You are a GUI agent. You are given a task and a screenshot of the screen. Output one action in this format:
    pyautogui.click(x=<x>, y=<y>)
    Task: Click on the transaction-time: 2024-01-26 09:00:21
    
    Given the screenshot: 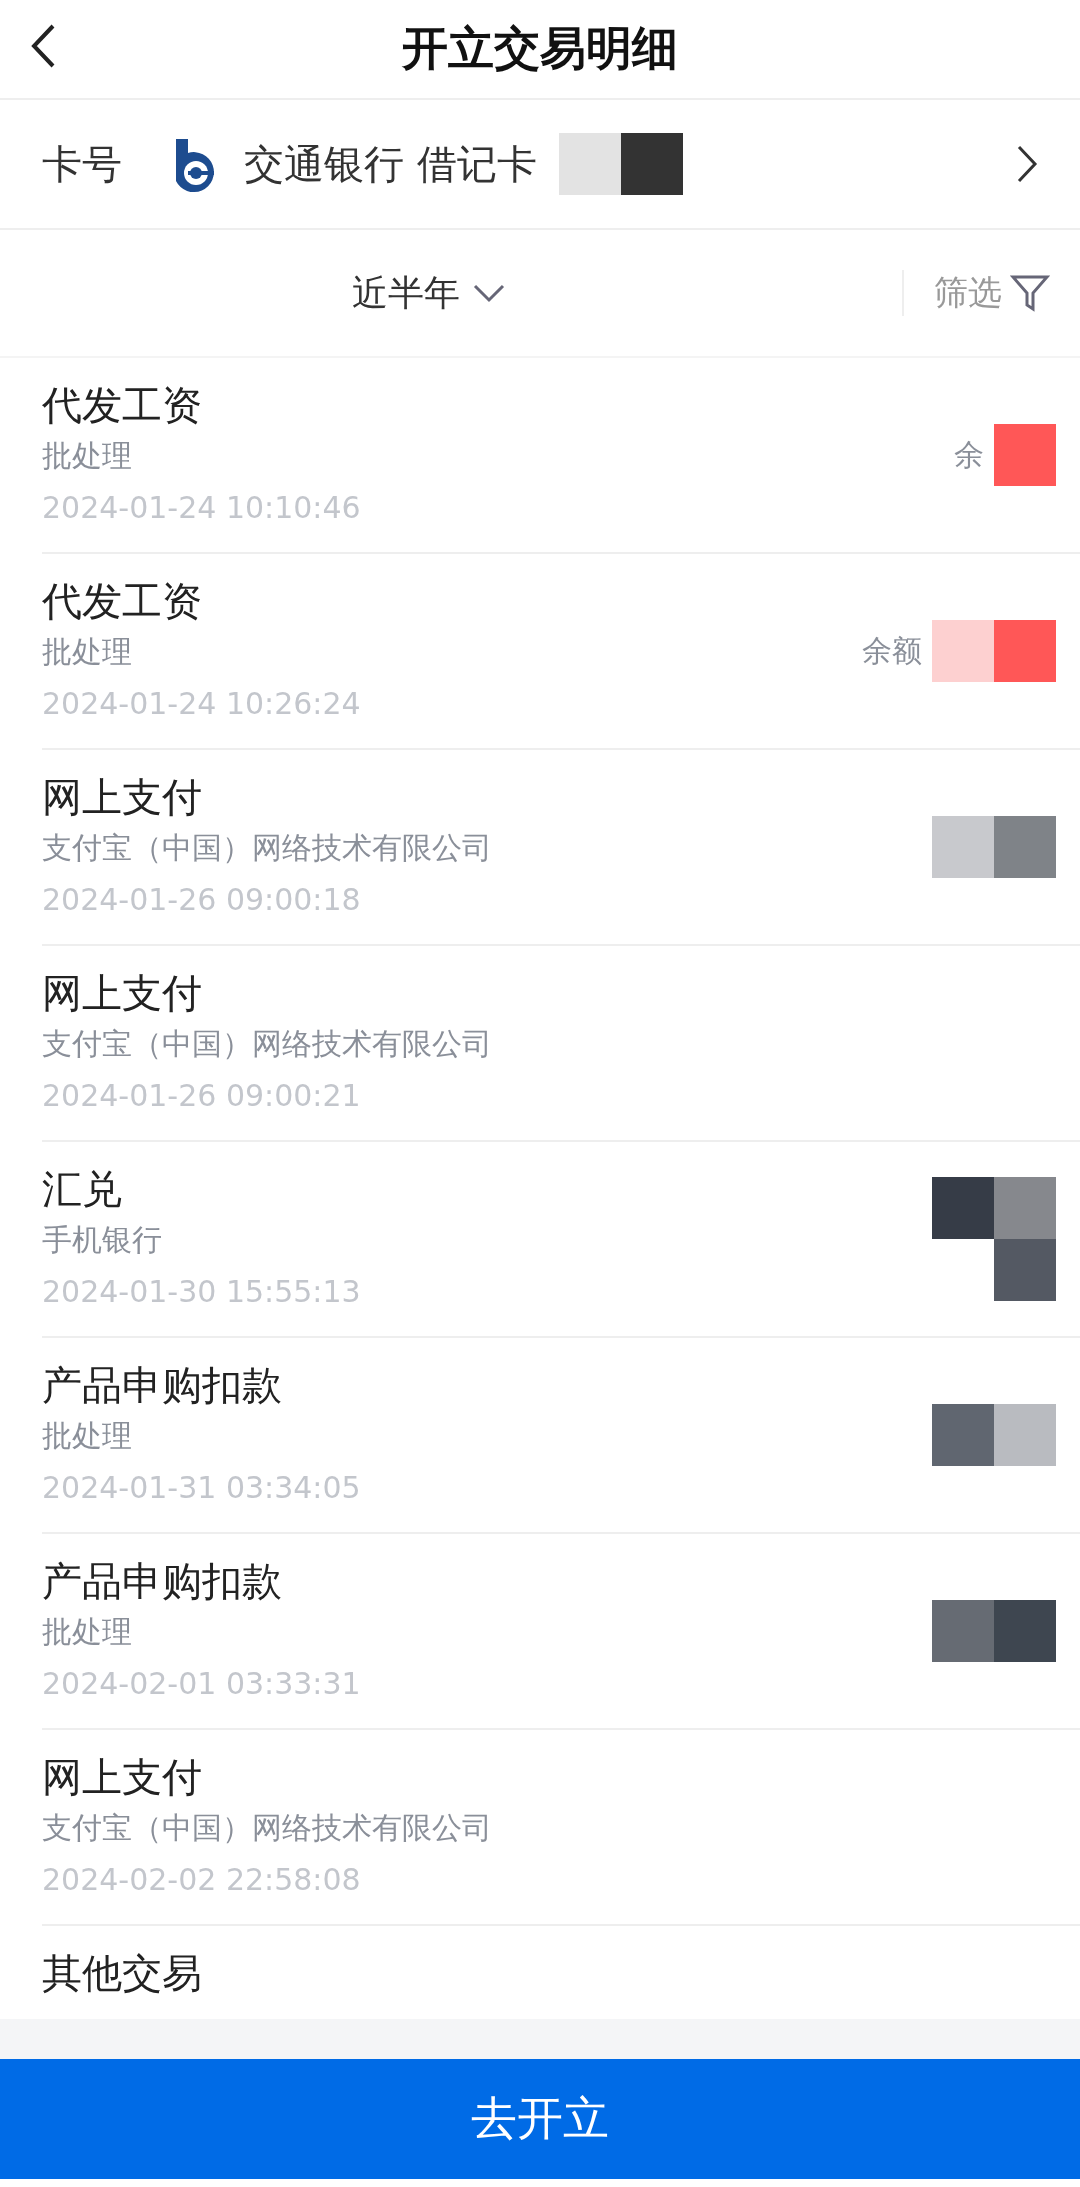 What is the action you would take?
    pyautogui.click(x=202, y=1095)
    